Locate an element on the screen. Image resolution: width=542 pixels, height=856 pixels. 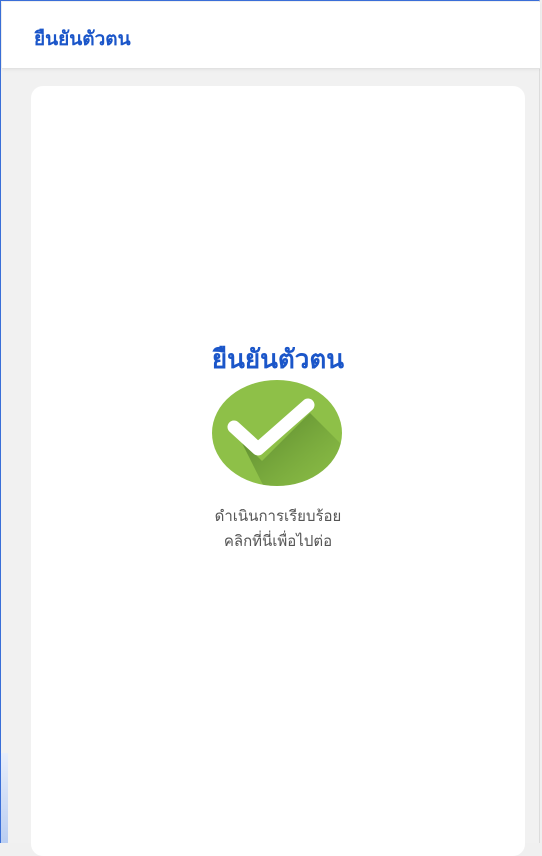
card-title: ยืนยันตัวตน is located at coordinates (278, 360).